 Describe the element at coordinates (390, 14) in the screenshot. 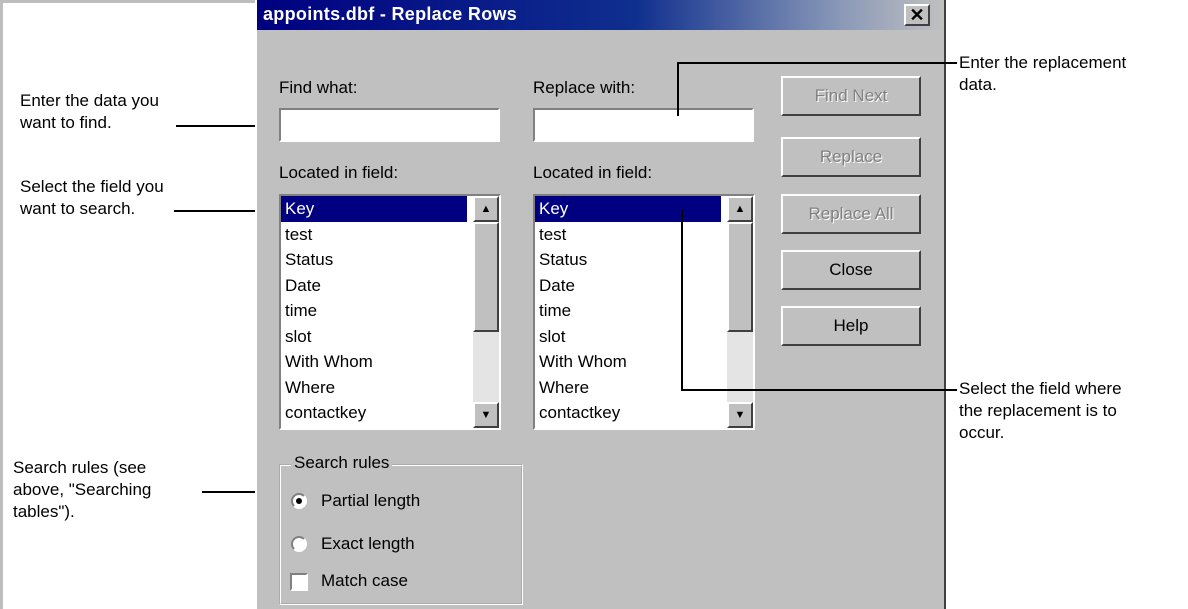

I see `window-title: appoints.dbf - Replace Rows` at that location.